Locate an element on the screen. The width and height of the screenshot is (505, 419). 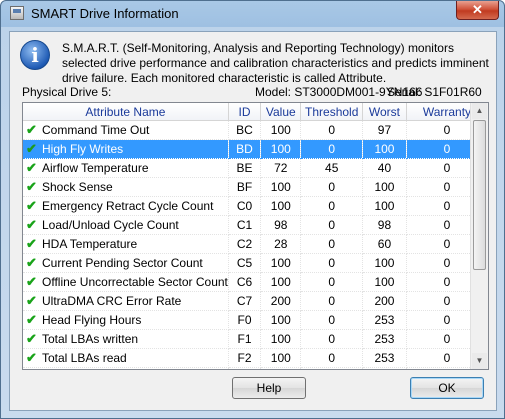
attribute-name-cell: ✔ HDA Temperature is located at coordinates (126, 244).